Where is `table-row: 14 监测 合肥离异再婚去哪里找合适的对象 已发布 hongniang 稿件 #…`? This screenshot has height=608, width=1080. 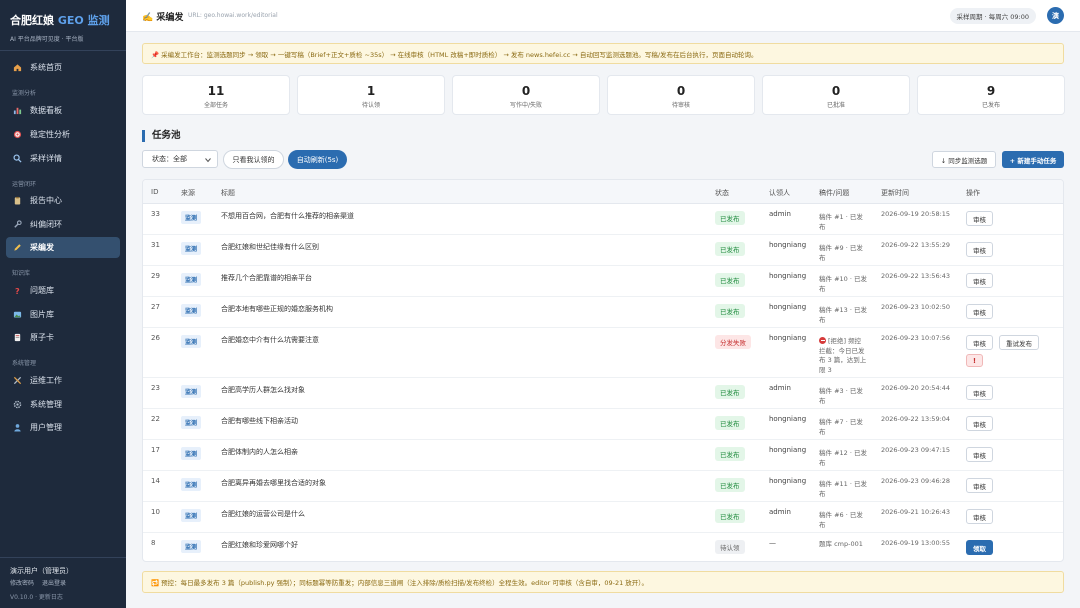 table-row: 14 监测 合肥离异再婚去哪里找合适的对象 已发布 hongniang 稿件 #… is located at coordinates (603, 486).